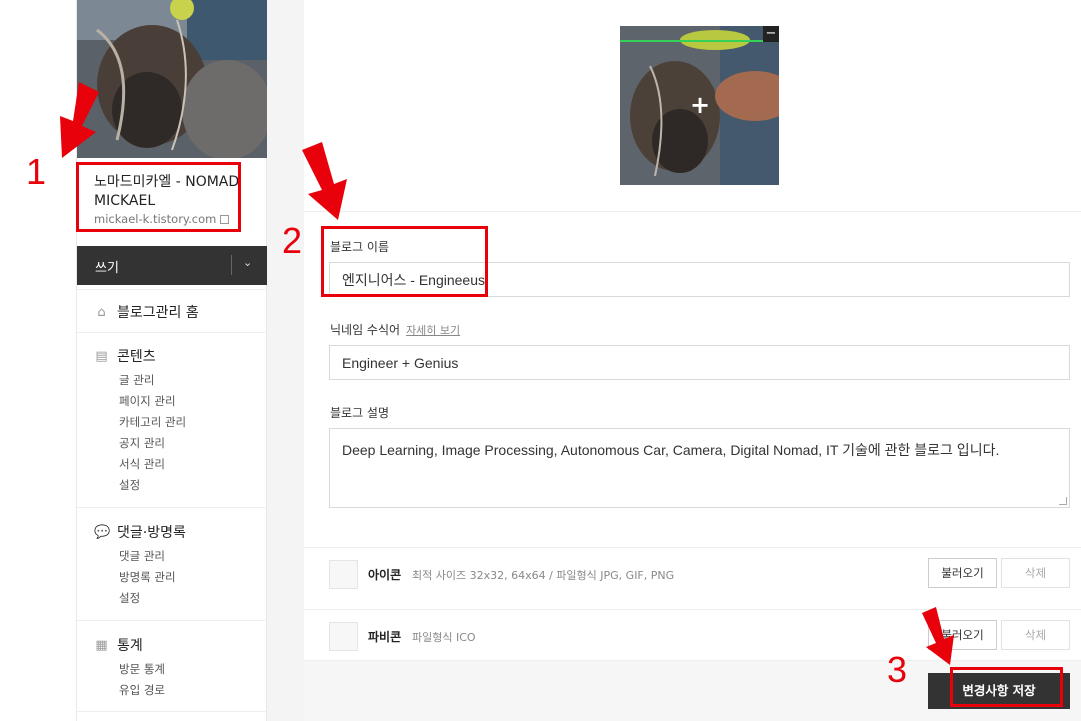 The height and width of the screenshot is (721, 1081). I want to click on nav-comments-title: 댓글·방명록, so click(151, 533).